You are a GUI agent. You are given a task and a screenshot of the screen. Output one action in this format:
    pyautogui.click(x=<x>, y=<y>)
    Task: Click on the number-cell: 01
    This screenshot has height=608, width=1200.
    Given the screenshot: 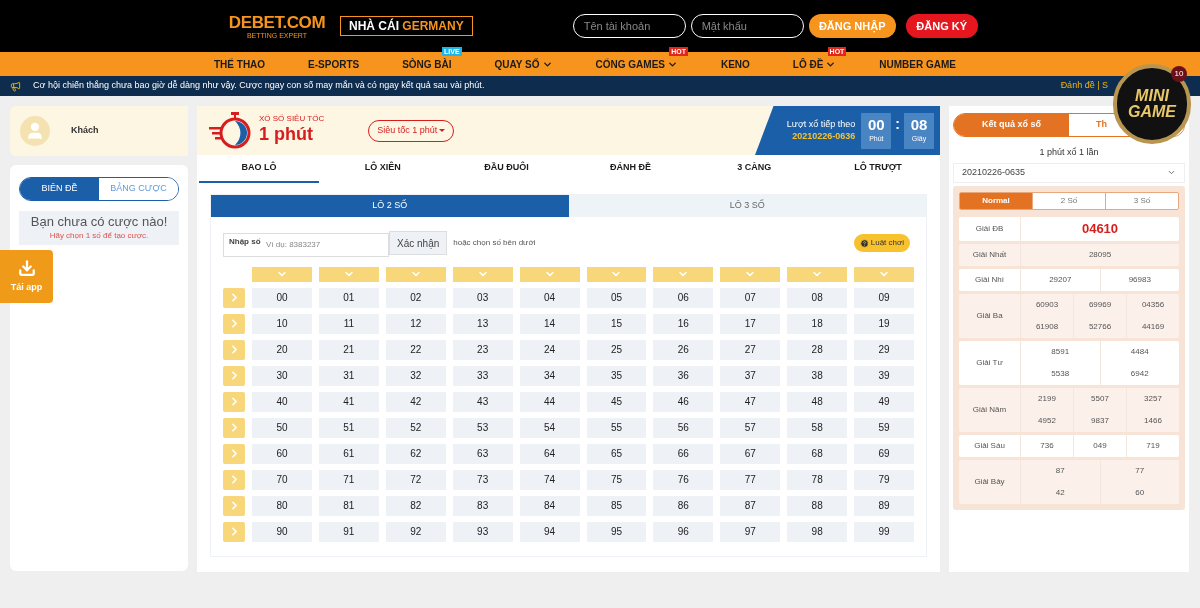 What is the action you would take?
    pyautogui.click(x=348, y=297)
    